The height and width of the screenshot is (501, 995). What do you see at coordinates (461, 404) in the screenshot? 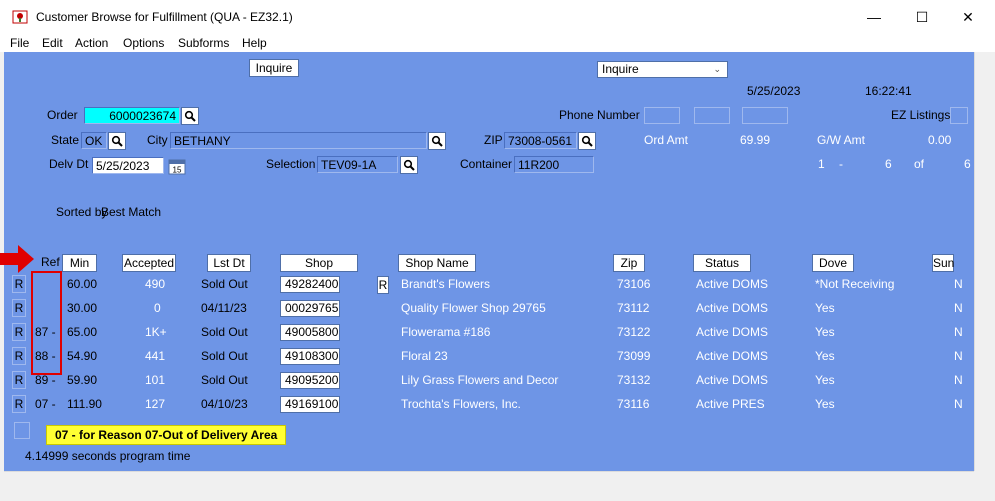
I see `row-shop-name: Trochta's Flowers, Inc.` at bounding box center [461, 404].